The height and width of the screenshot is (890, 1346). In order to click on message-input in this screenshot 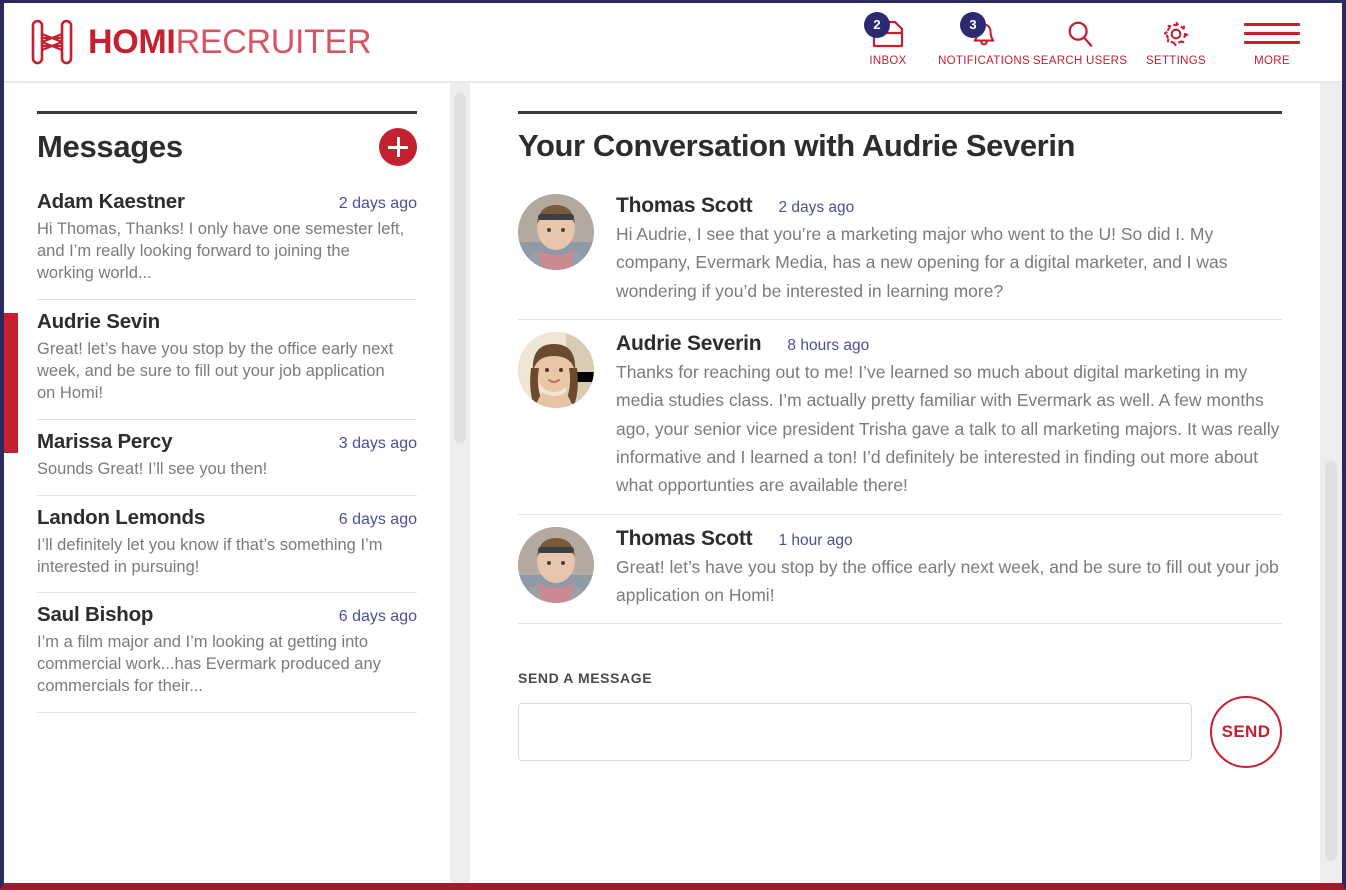, I will do `click(855, 732)`.